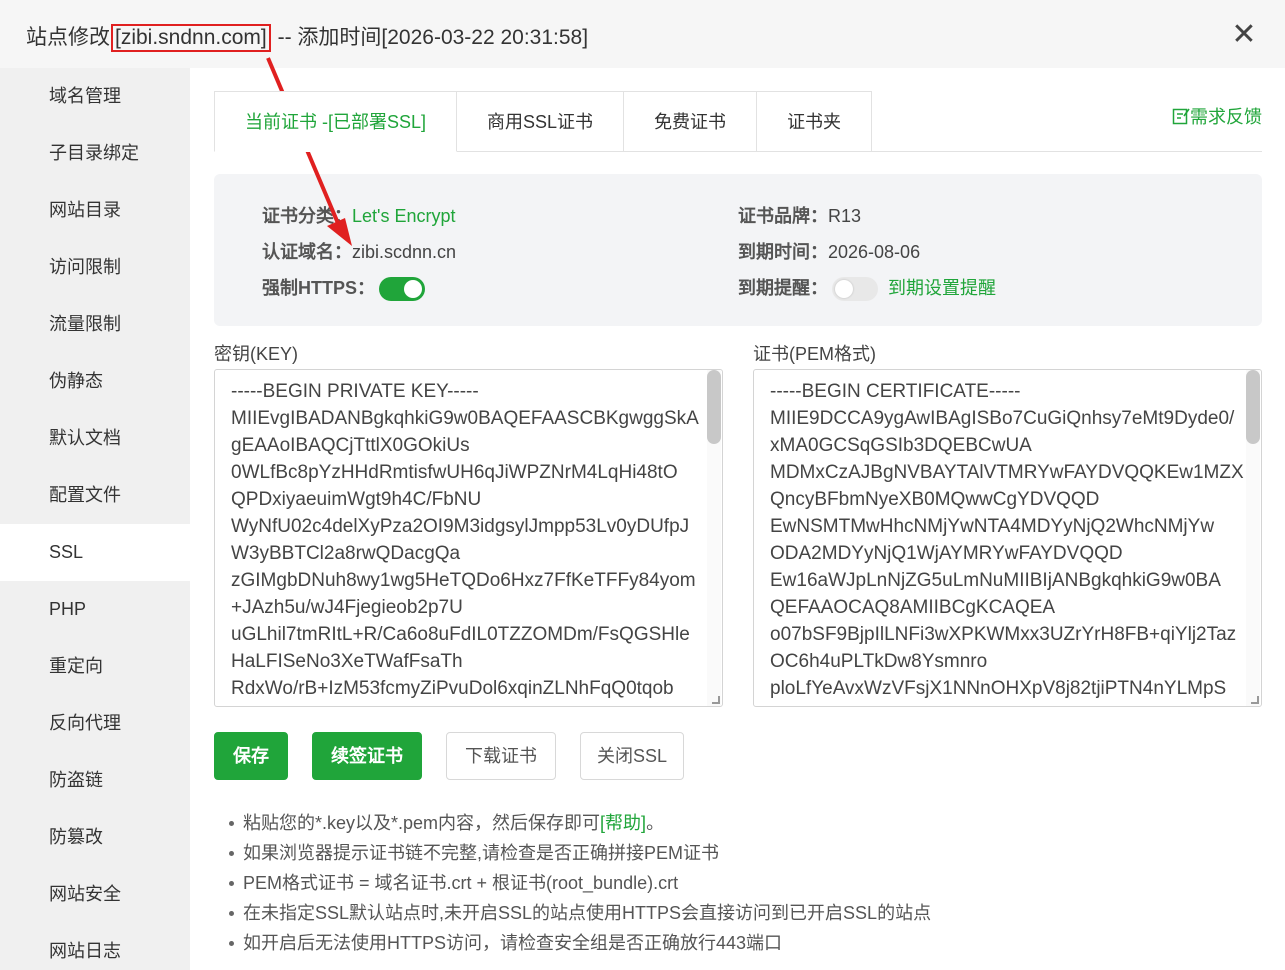 The height and width of the screenshot is (970, 1285). What do you see at coordinates (814, 354) in the screenshot?
I see `cert-label: 证书(PEM格式)` at bounding box center [814, 354].